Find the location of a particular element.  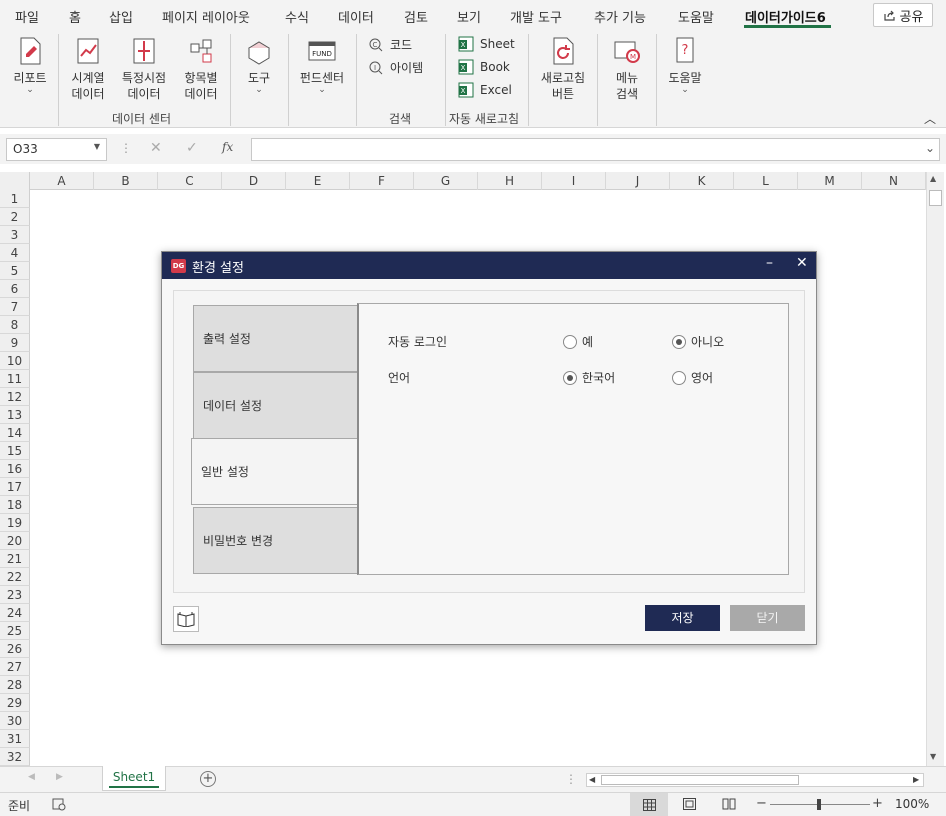

row-header: 31 is located at coordinates (15, 739).